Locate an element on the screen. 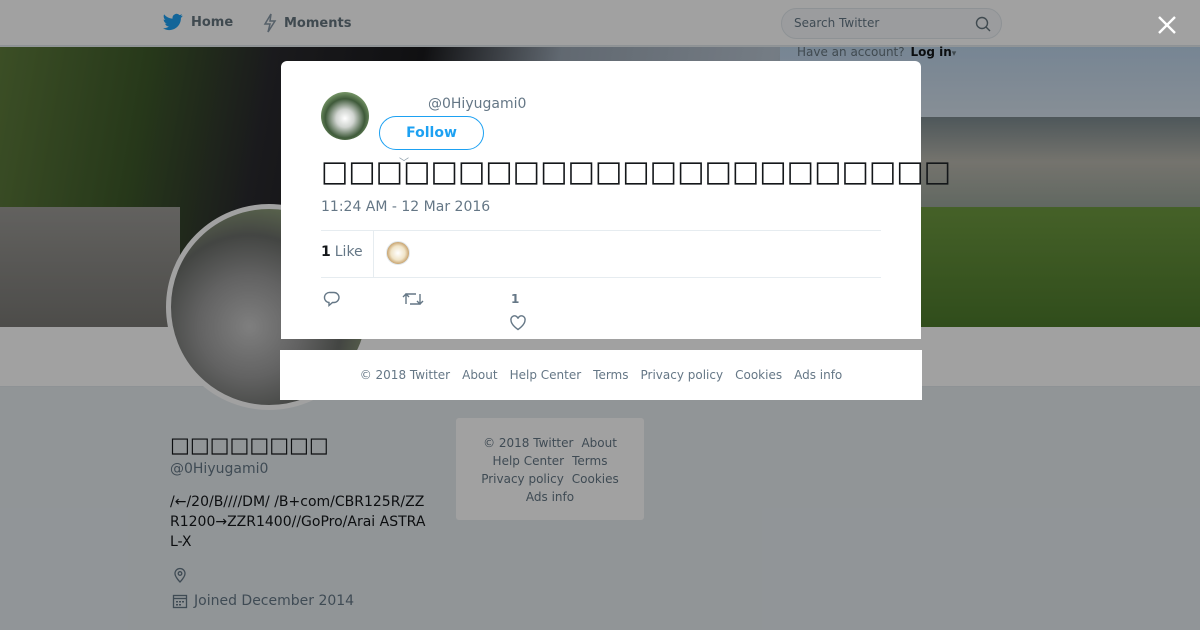 Image resolution: width=1200 pixels, height=630 pixels. tweet-like-stats: 1 Like is located at coordinates (342, 252).